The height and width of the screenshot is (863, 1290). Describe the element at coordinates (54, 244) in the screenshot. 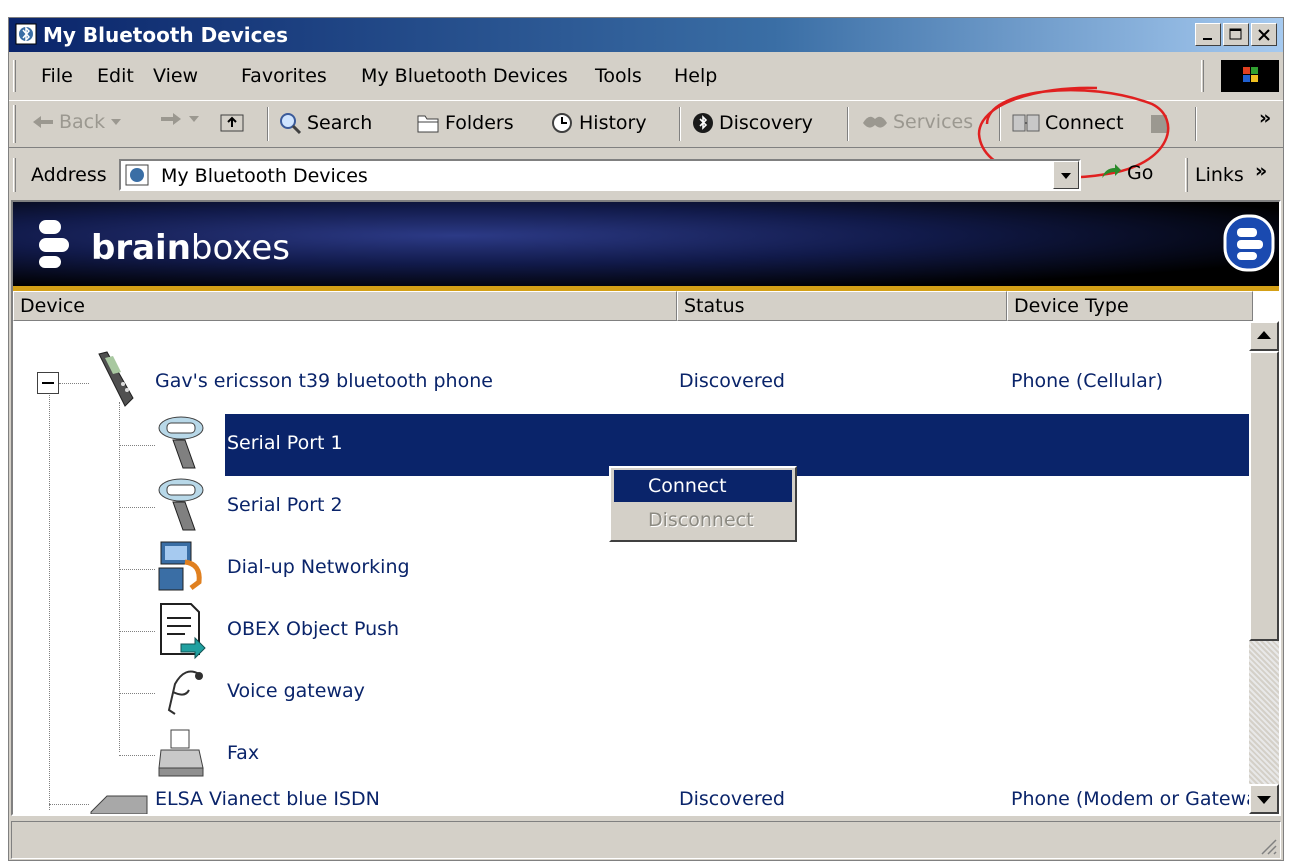

I see `brainboxes-logo-icon` at that location.